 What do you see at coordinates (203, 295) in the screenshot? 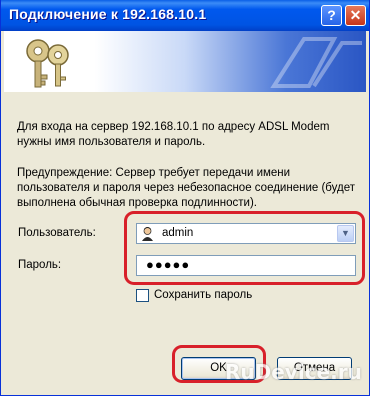
I see `remember-password-label: Сохранить пароль` at bounding box center [203, 295].